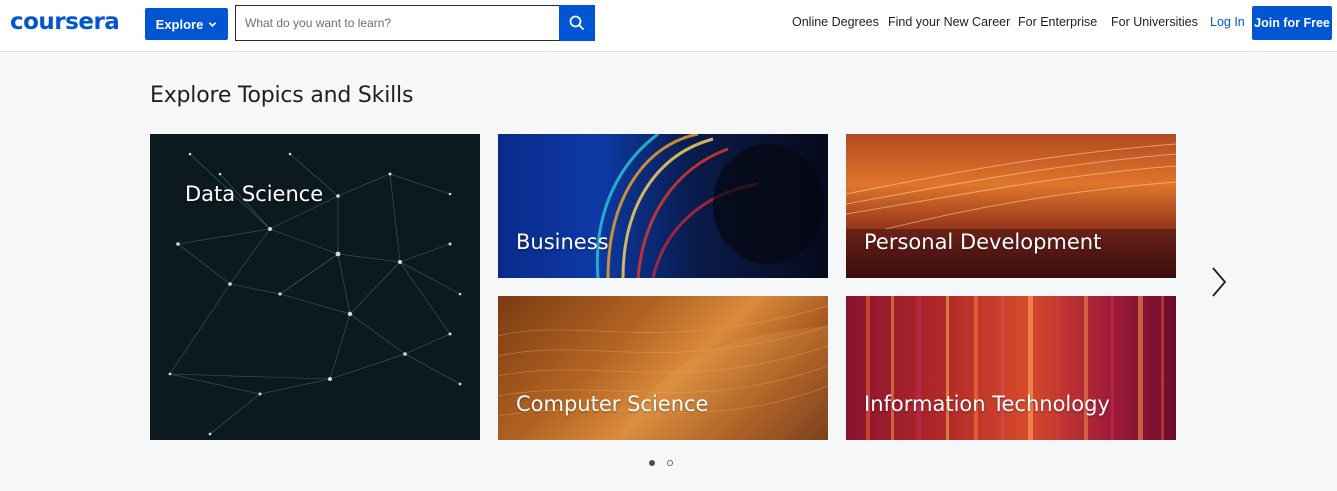  I want to click on login-link: Log In, so click(1227, 22).